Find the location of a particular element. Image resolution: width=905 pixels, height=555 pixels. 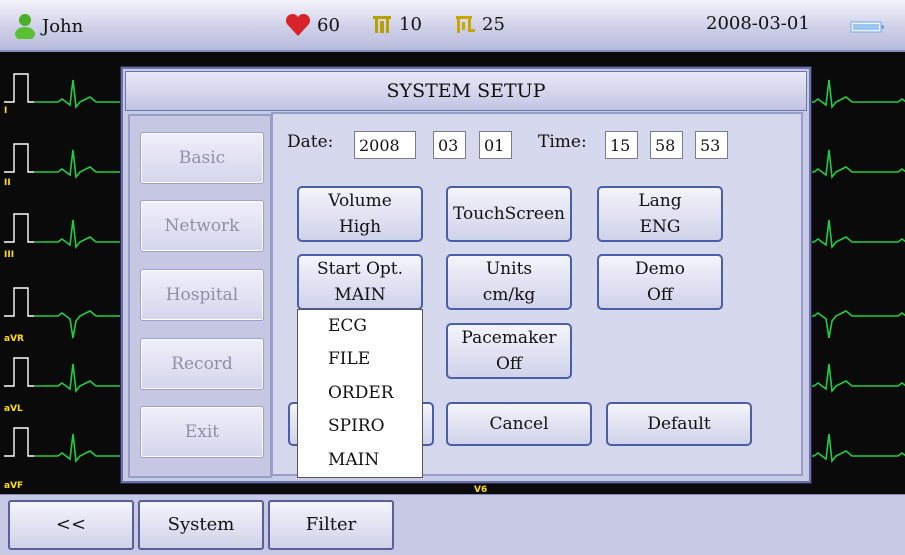

nav-exit-button: Exit is located at coordinates (202, 432).